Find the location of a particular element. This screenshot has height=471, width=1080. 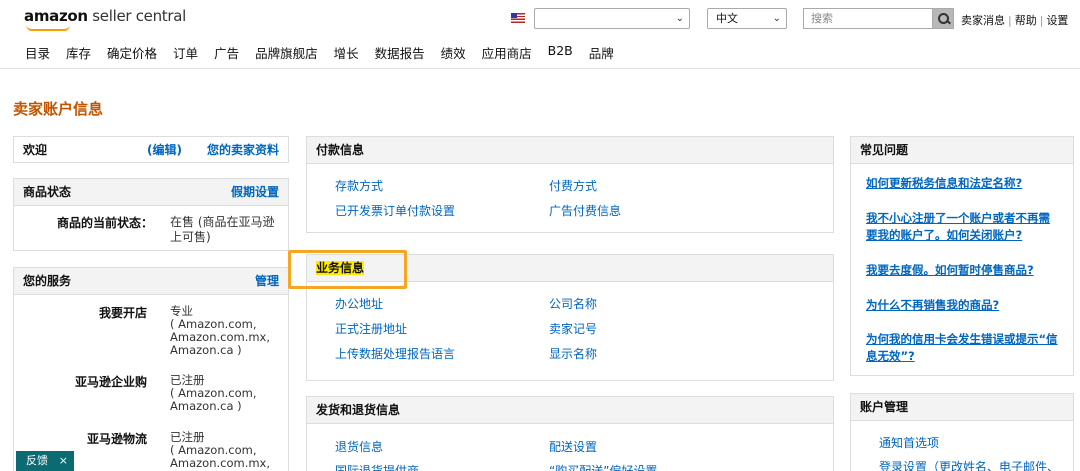

nav-brands: 品牌 is located at coordinates (601, 52).